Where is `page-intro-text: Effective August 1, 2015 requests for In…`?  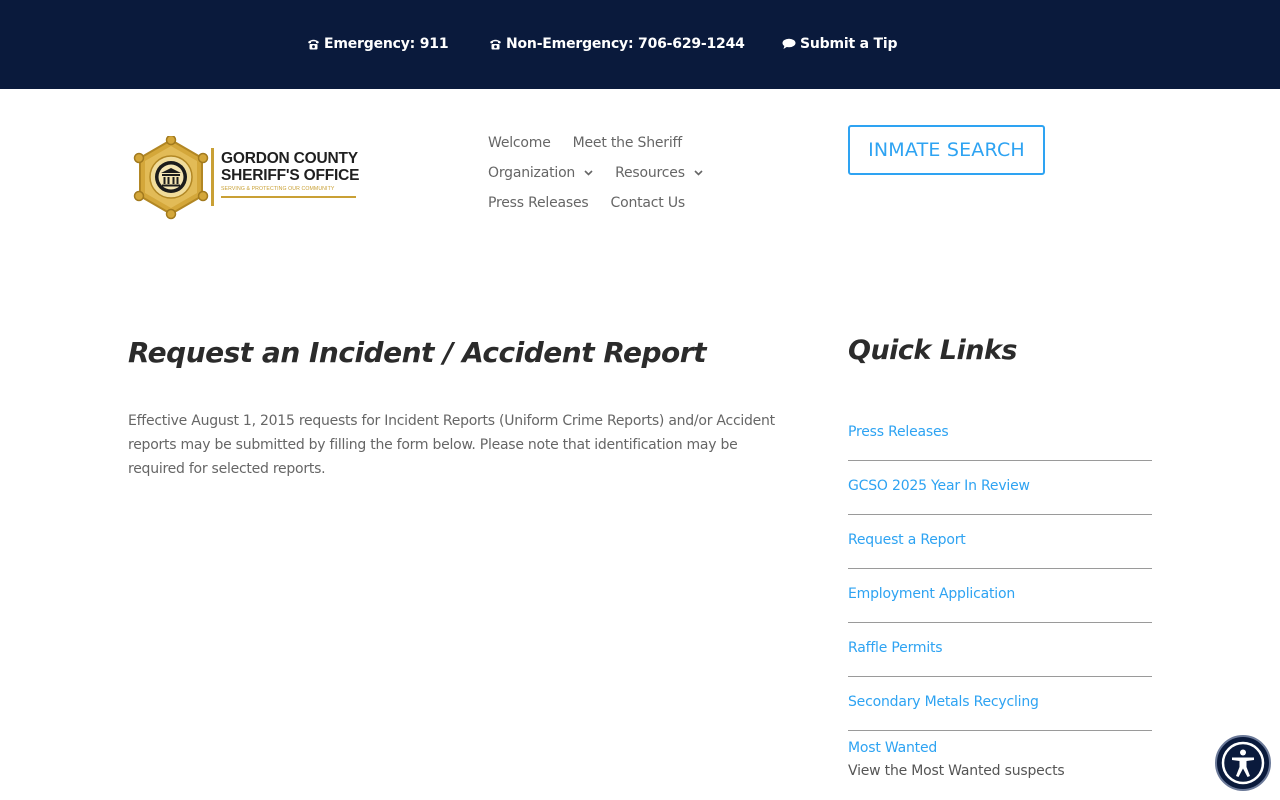
page-intro-text: Effective August 1, 2015 requests for In… is located at coordinates (451, 445).